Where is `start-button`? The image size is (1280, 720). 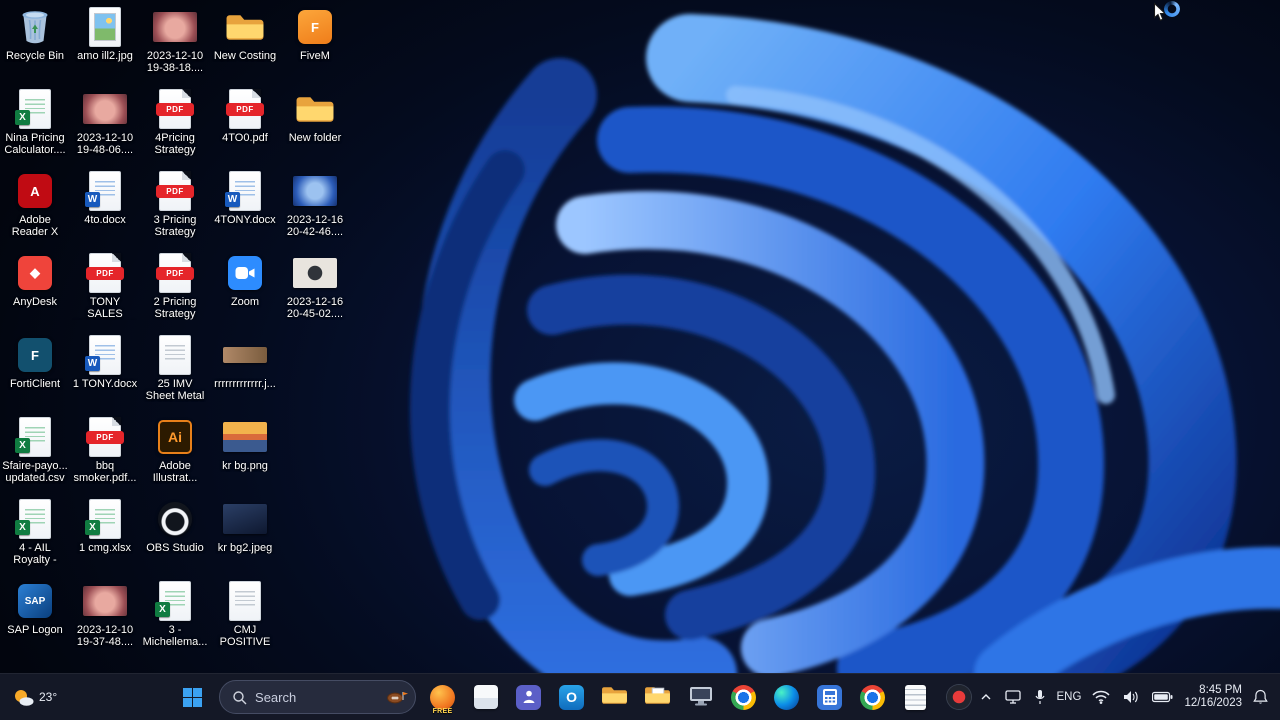 start-button is located at coordinates (192, 697).